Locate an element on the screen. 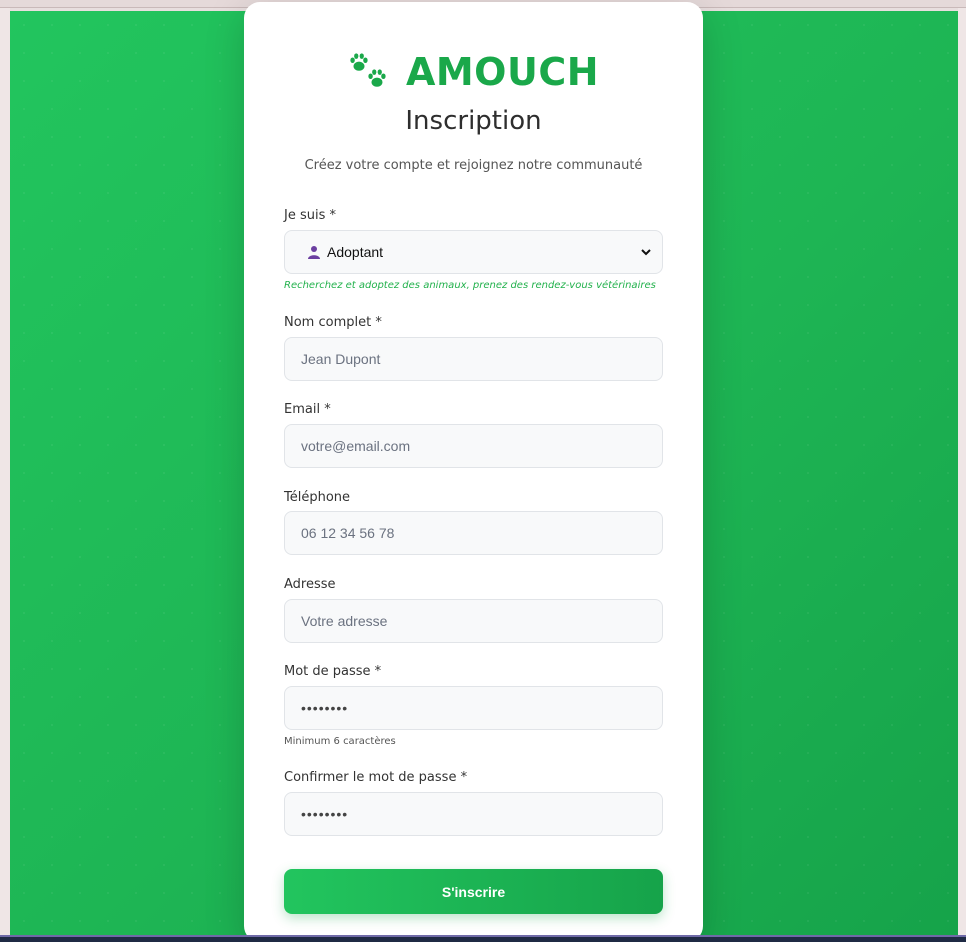 The height and width of the screenshot is (942, 966). name-input is located at coordinates (473, 359).